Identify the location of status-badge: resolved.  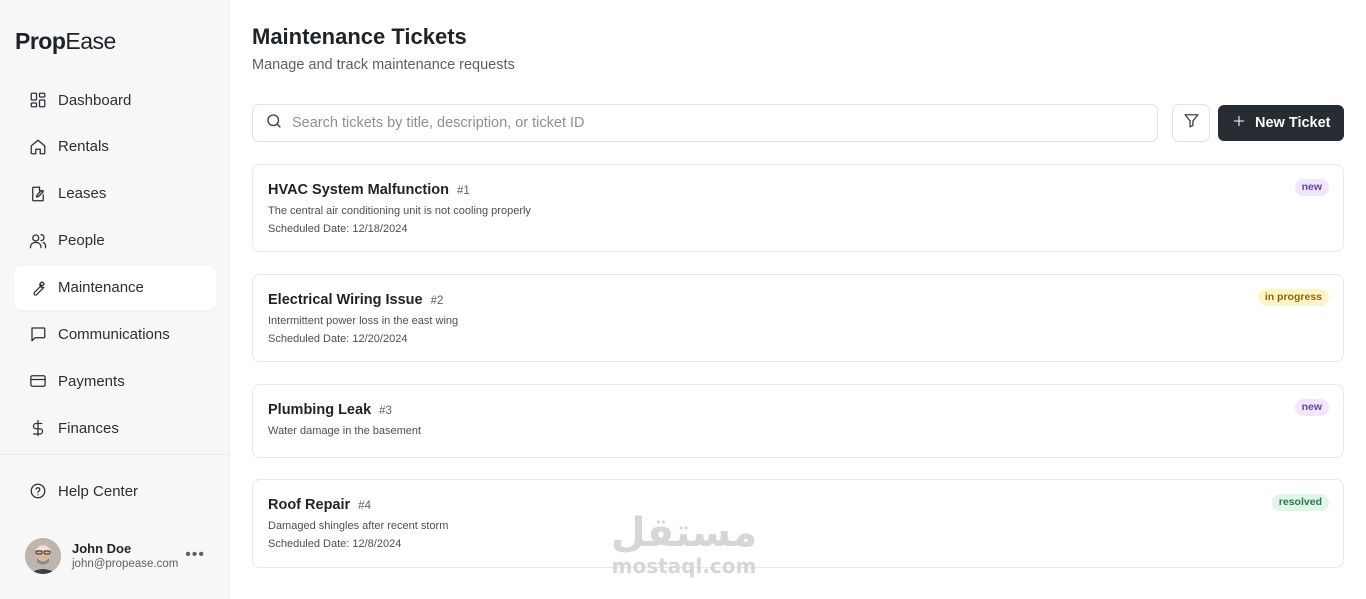
(1300, 503).